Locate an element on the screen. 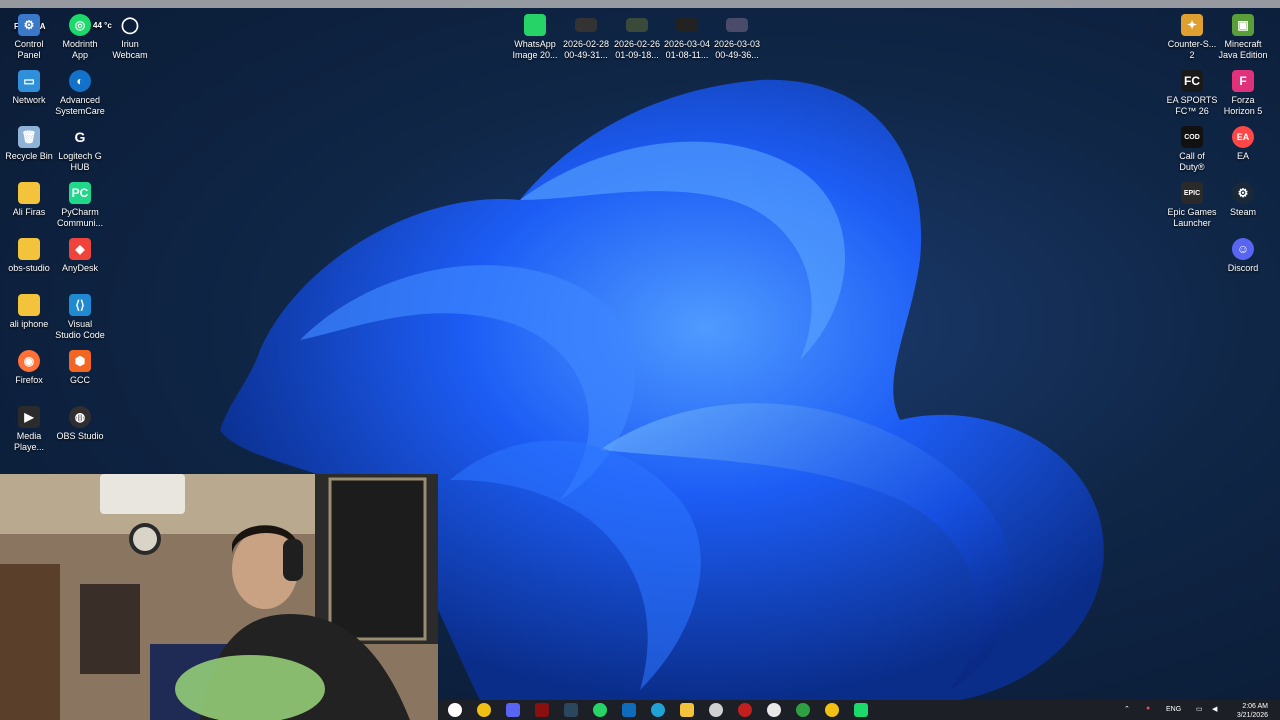 Image resolution: width=1280 pixels, height=720 pixels. desktop-icon-obs-studio-folder: obs-studio is located at coordinates (29, 256).